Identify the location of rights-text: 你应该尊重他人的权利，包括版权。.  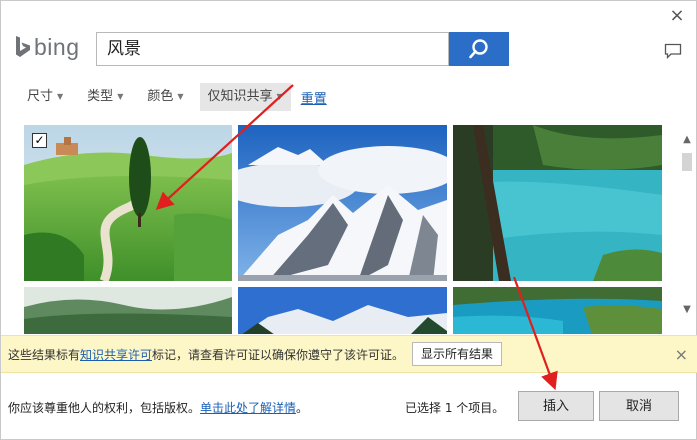
(104, 408).